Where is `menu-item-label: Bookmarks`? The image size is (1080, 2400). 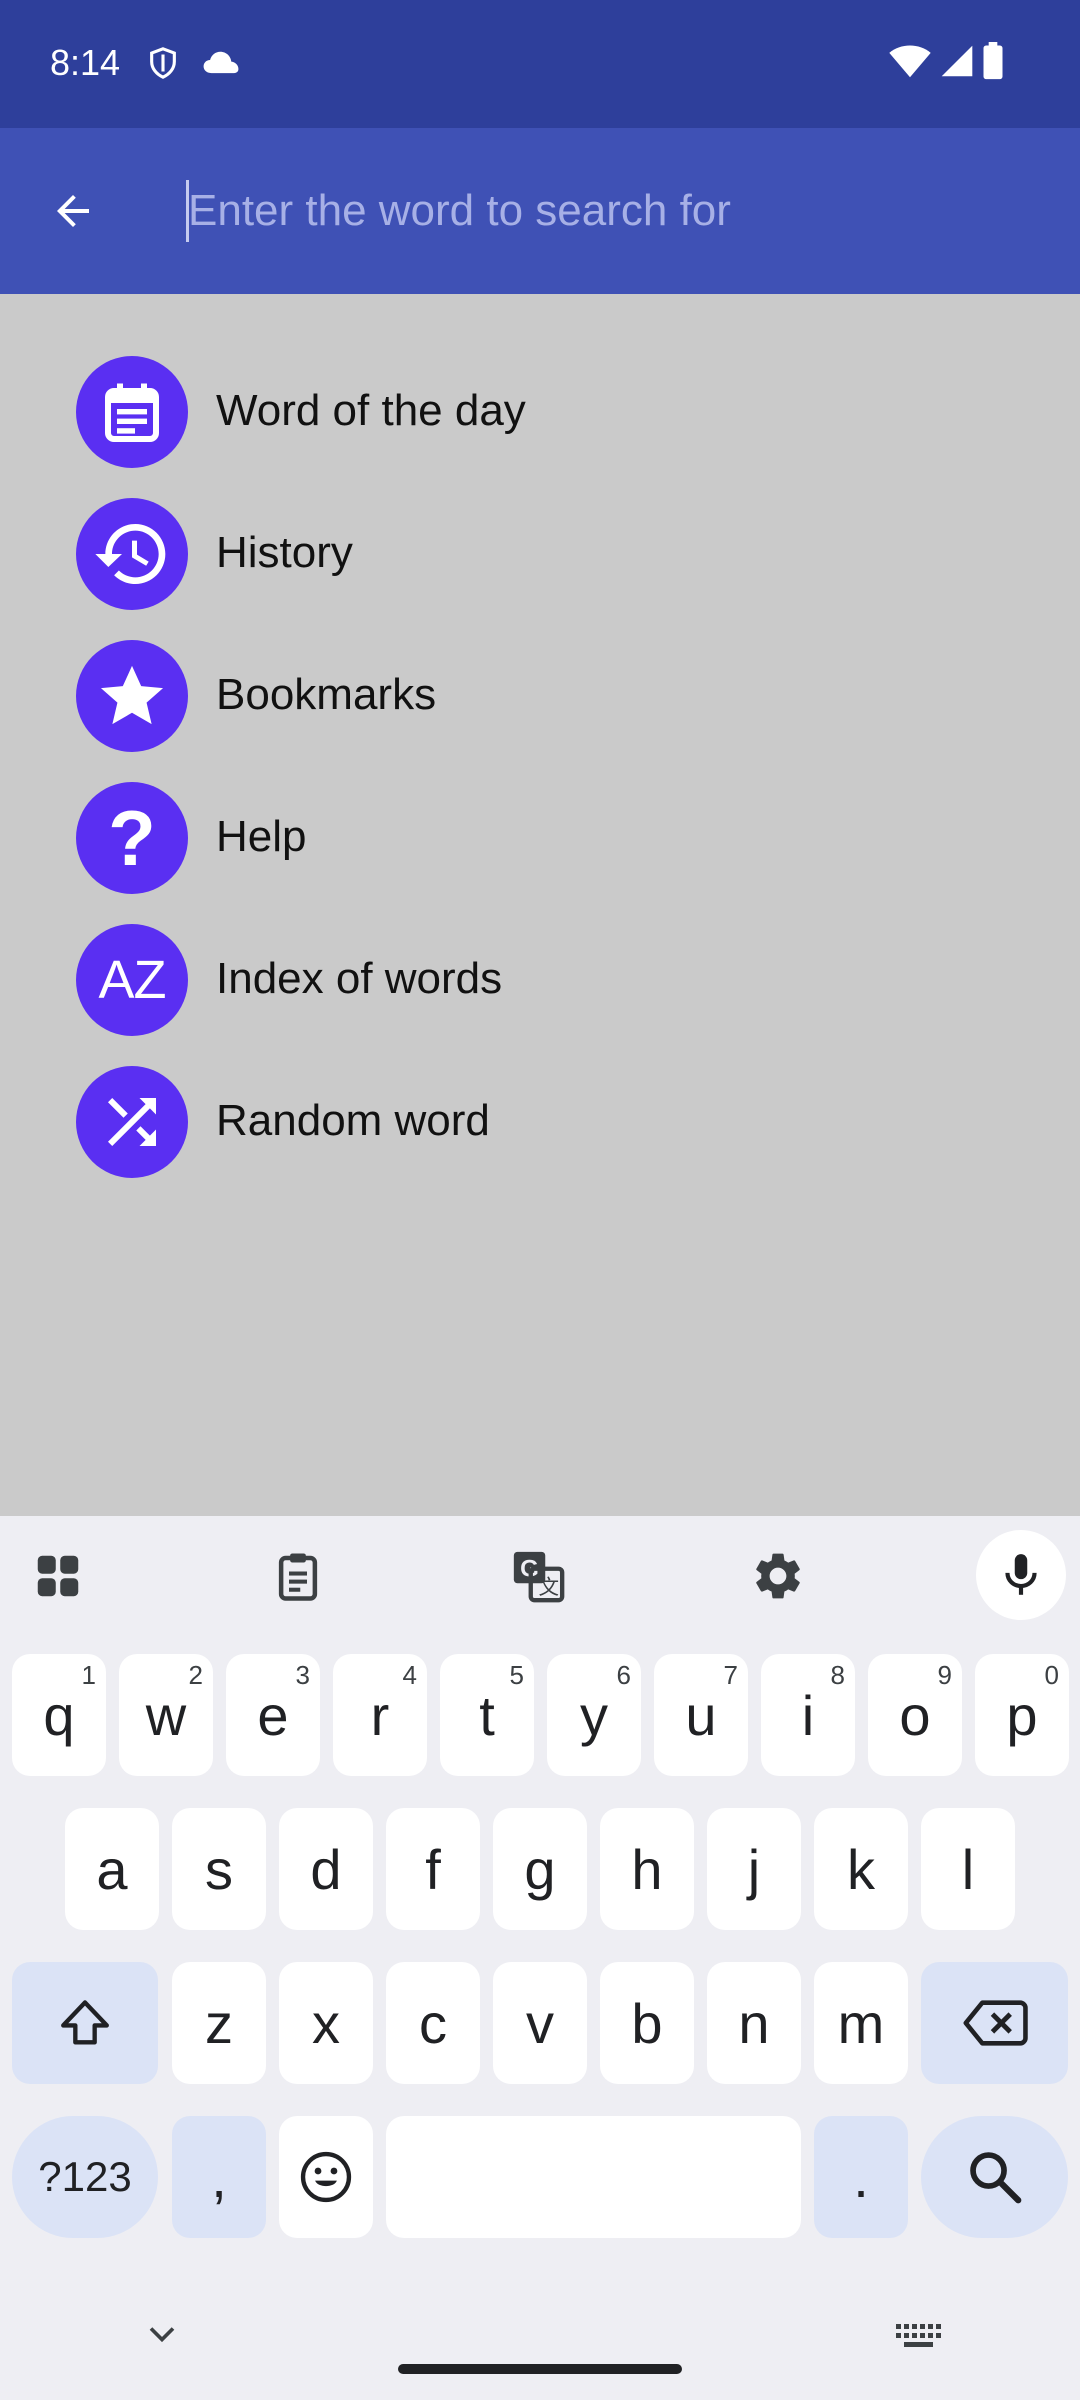
menu-item-label: Bookmarks is located at coordinates (326, 694).